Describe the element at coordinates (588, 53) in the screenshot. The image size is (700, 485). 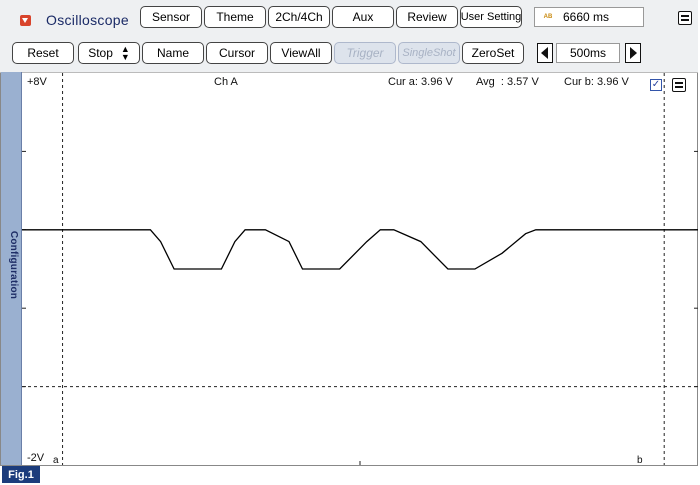
I see `timebase-display: 500ms` at that location.